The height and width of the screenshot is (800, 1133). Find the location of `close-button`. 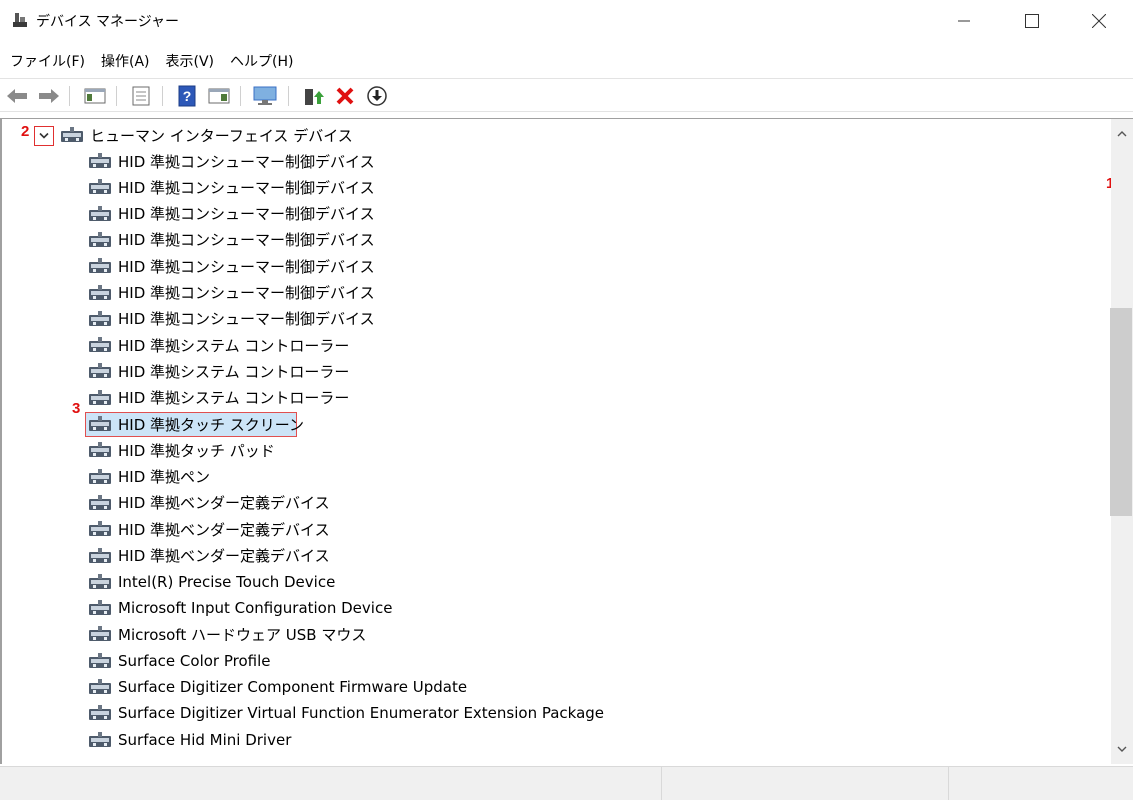

close-button is located at coordinates (1099, 21).